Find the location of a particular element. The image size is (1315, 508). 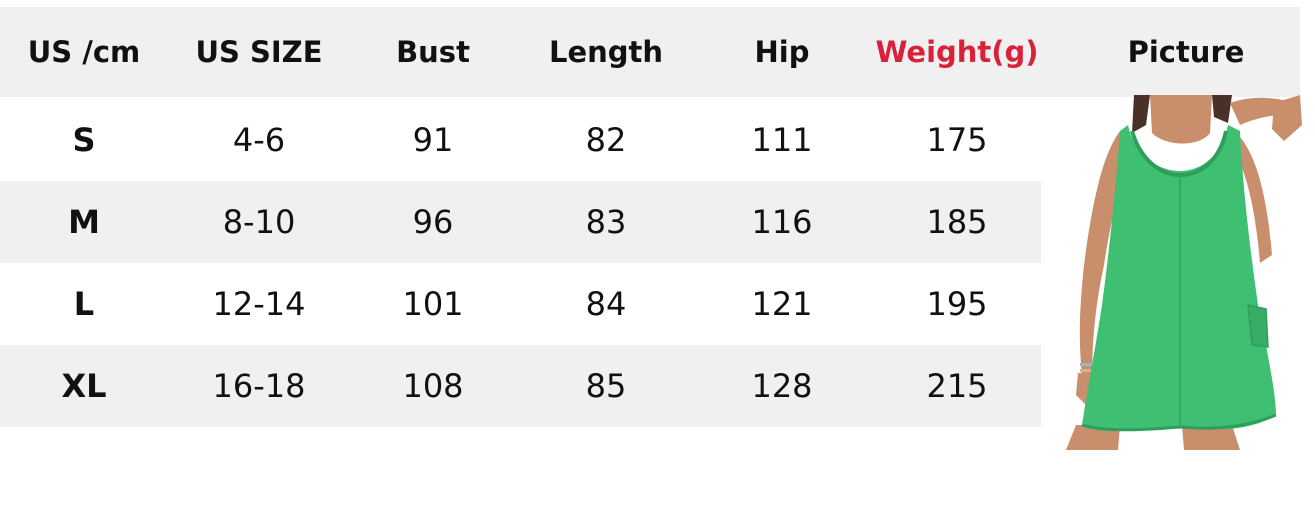

header-length: Length is located at coordinates (606, 52).